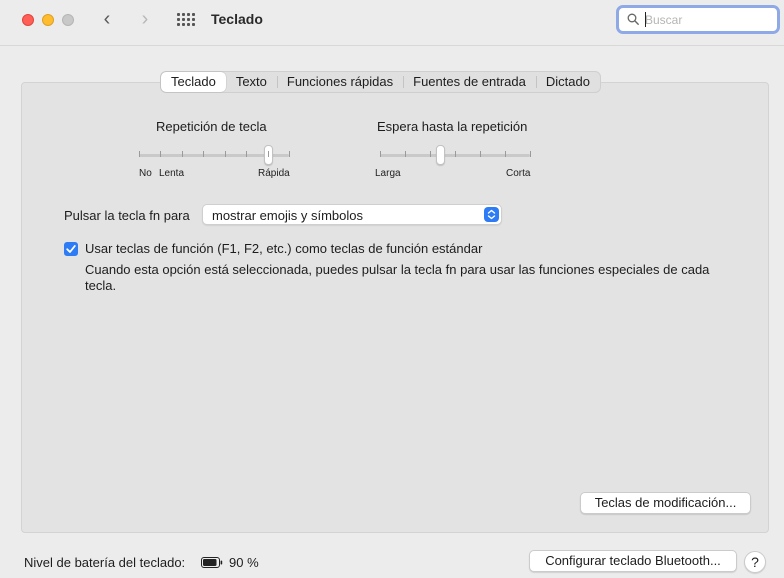 The height and width of the screenshot is (578, 784). Describe the element at coordinates (211, 126) in the screenshot. I see `key-repeat-label: Repetición de tecla` at that location.